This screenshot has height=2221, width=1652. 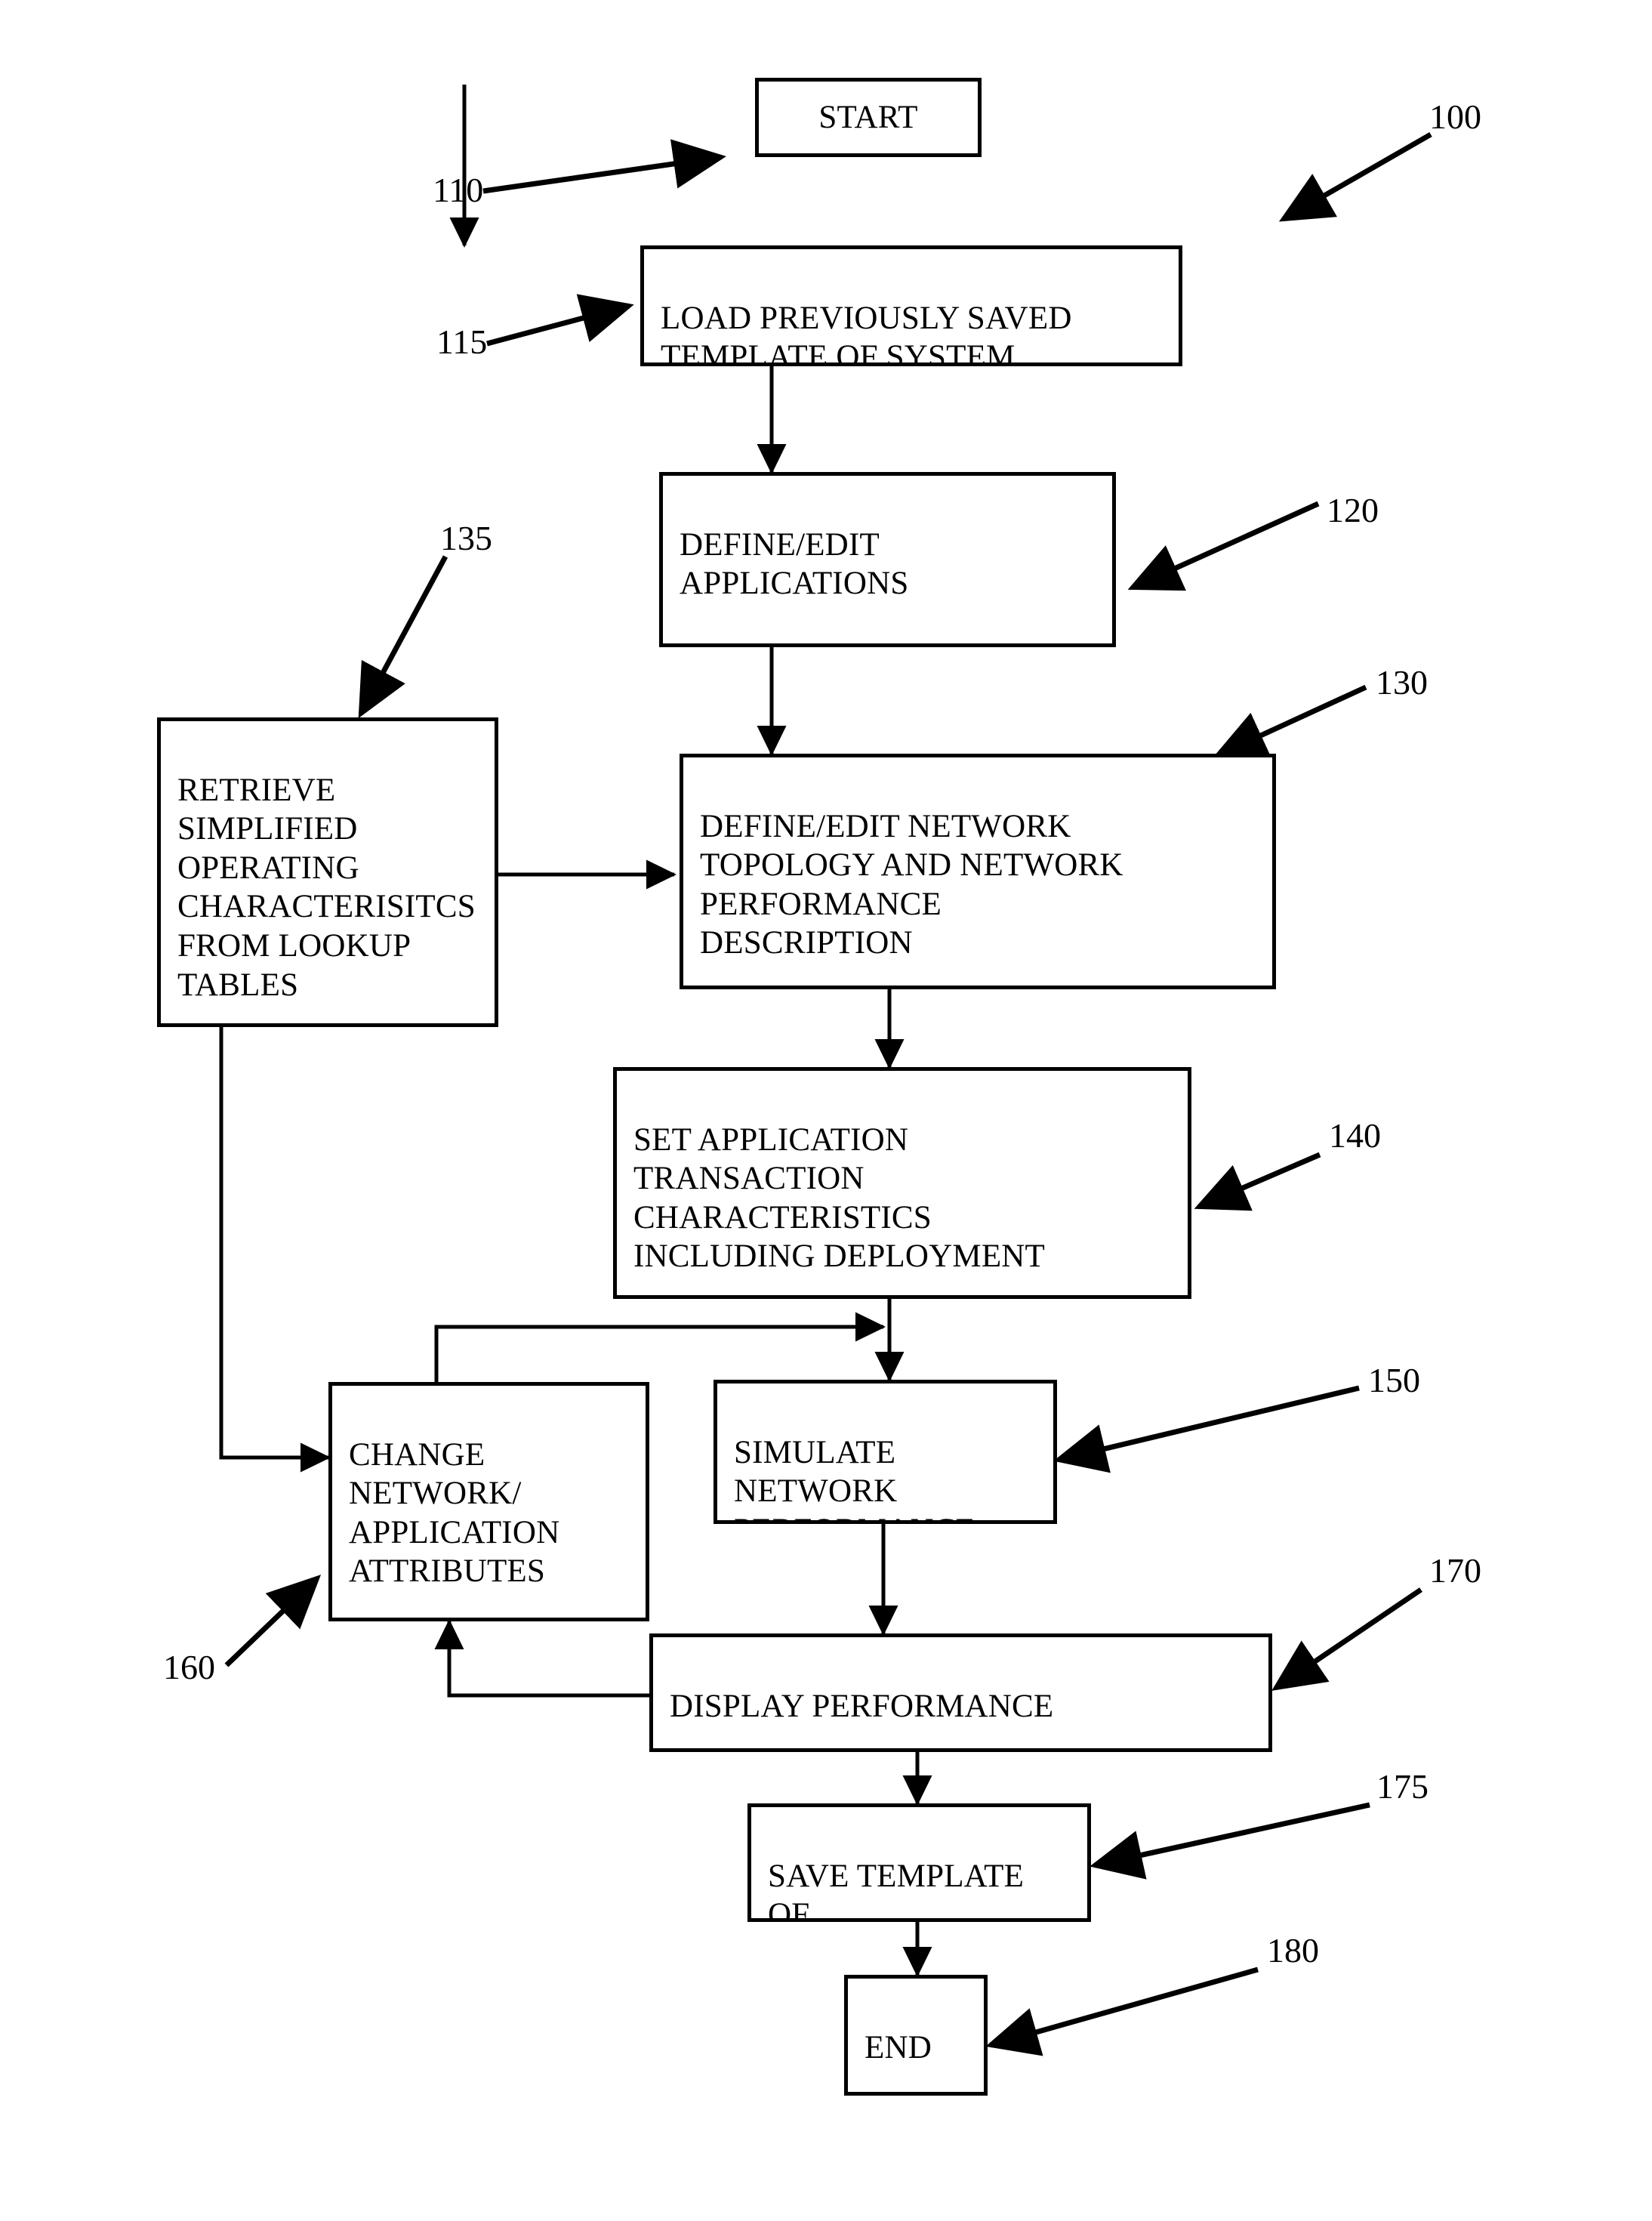 I want to click on ref-label-135: 135, so click(x=466, y=538).